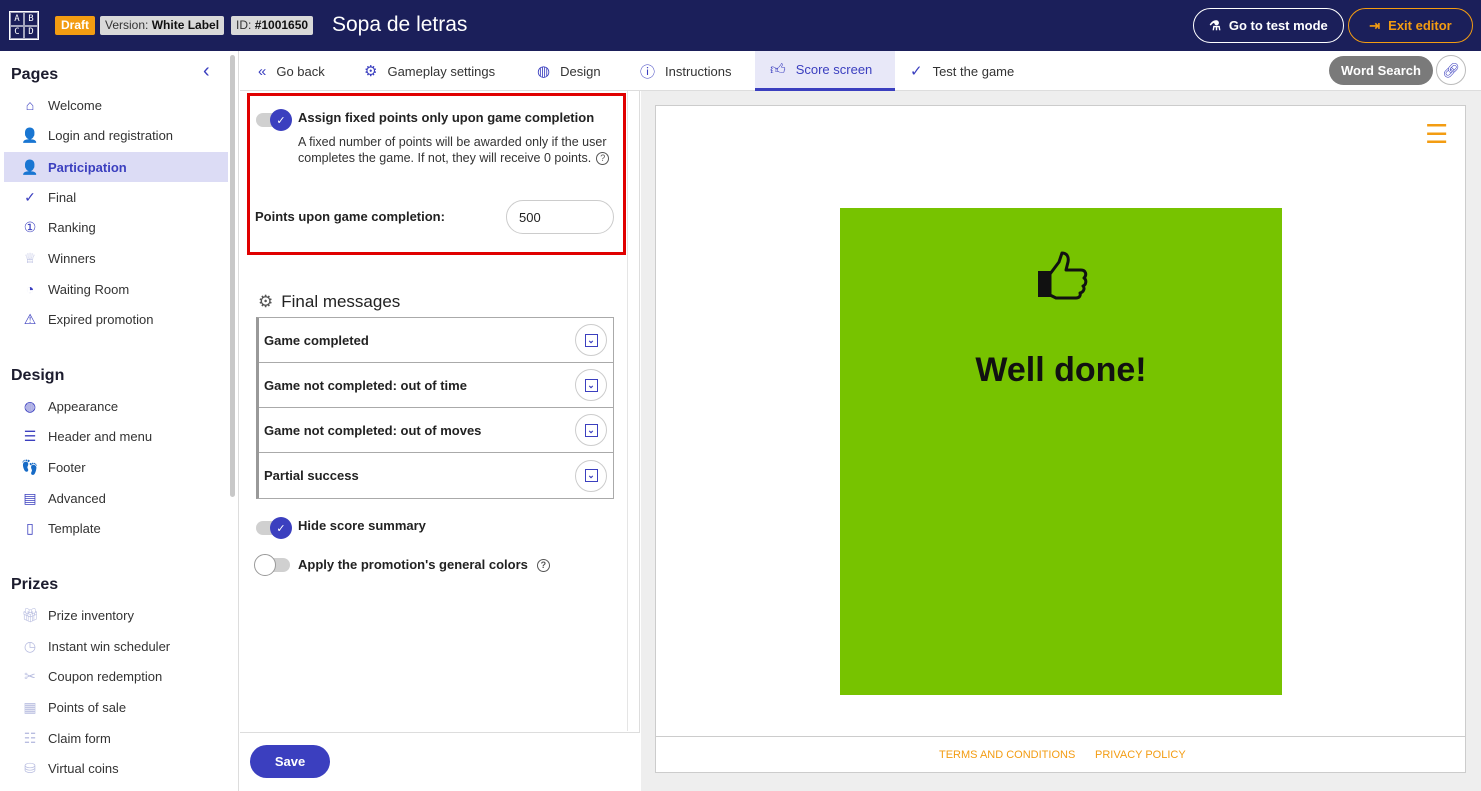 Image resolution: width=1481 pixels, height=791 pixels. What do you see at coordinates (116, 105) in the screenshot?
I see `sidebar-item-welcome: ⌂ Welcome` at bounding box center [116, 105].